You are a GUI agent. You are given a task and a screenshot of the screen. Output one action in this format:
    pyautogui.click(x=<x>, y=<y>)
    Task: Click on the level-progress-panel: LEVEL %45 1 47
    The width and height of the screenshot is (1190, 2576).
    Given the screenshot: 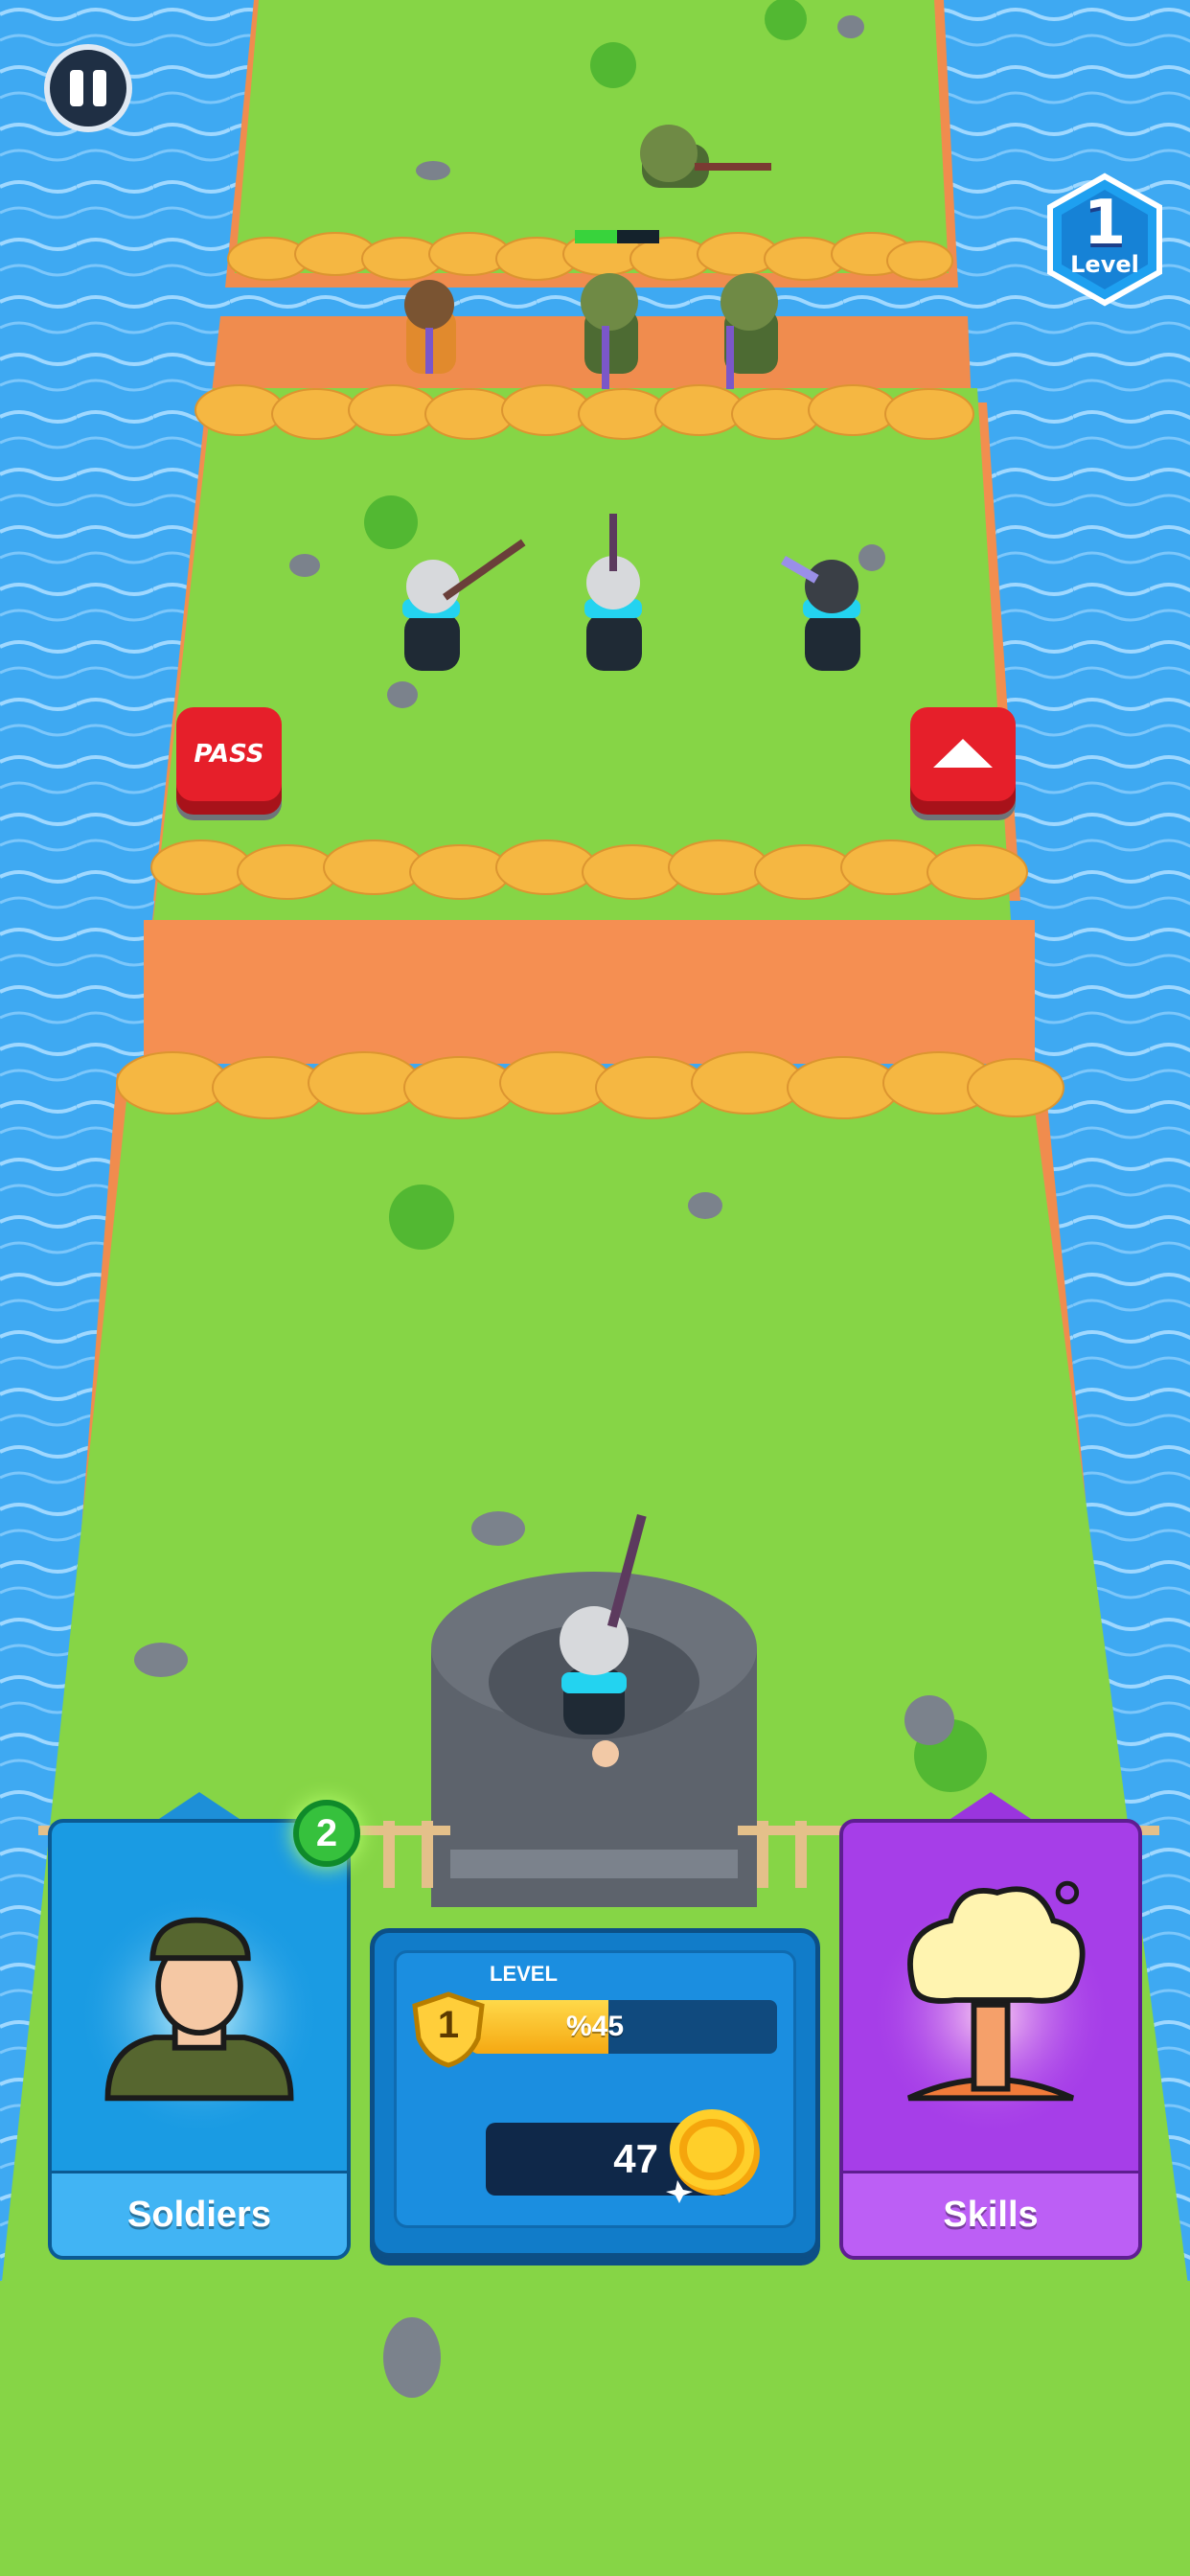 What is the action you would take?
    pyautogui.click(x=595, y=2093)
    